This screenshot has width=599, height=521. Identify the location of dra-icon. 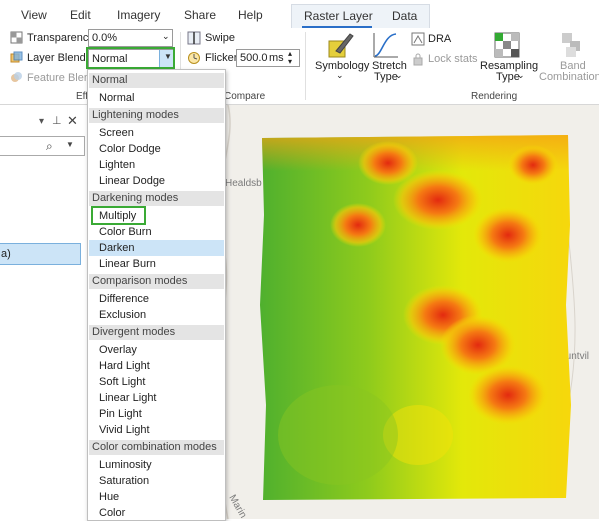
(418, 39).